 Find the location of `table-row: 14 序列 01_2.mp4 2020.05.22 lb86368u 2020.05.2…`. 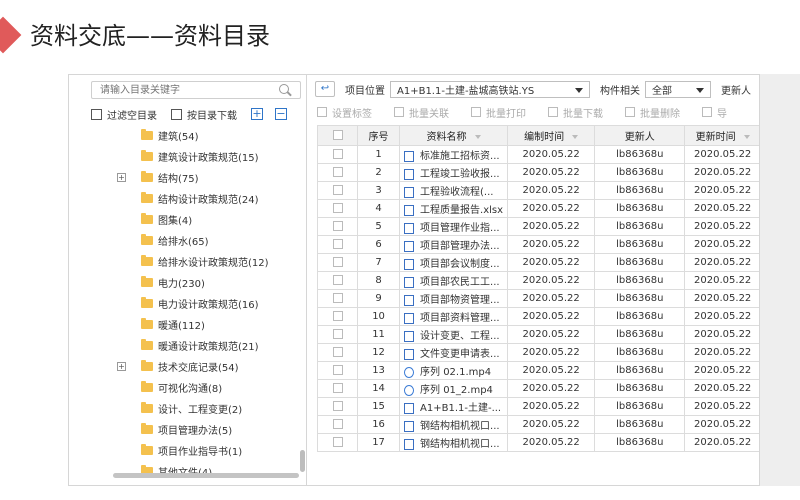

table-row: 14 序列 01_2.mp4 2020.05.22 lb86368u 2020.05.2… is located at coordinates (537, 388).